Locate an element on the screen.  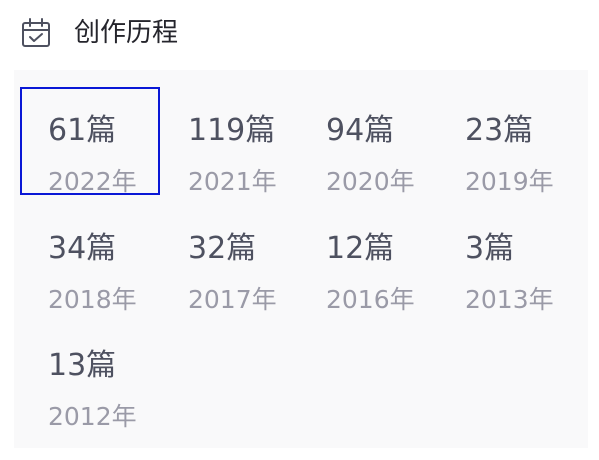
article-count: 32篇 is located at coordinates (222, 248).